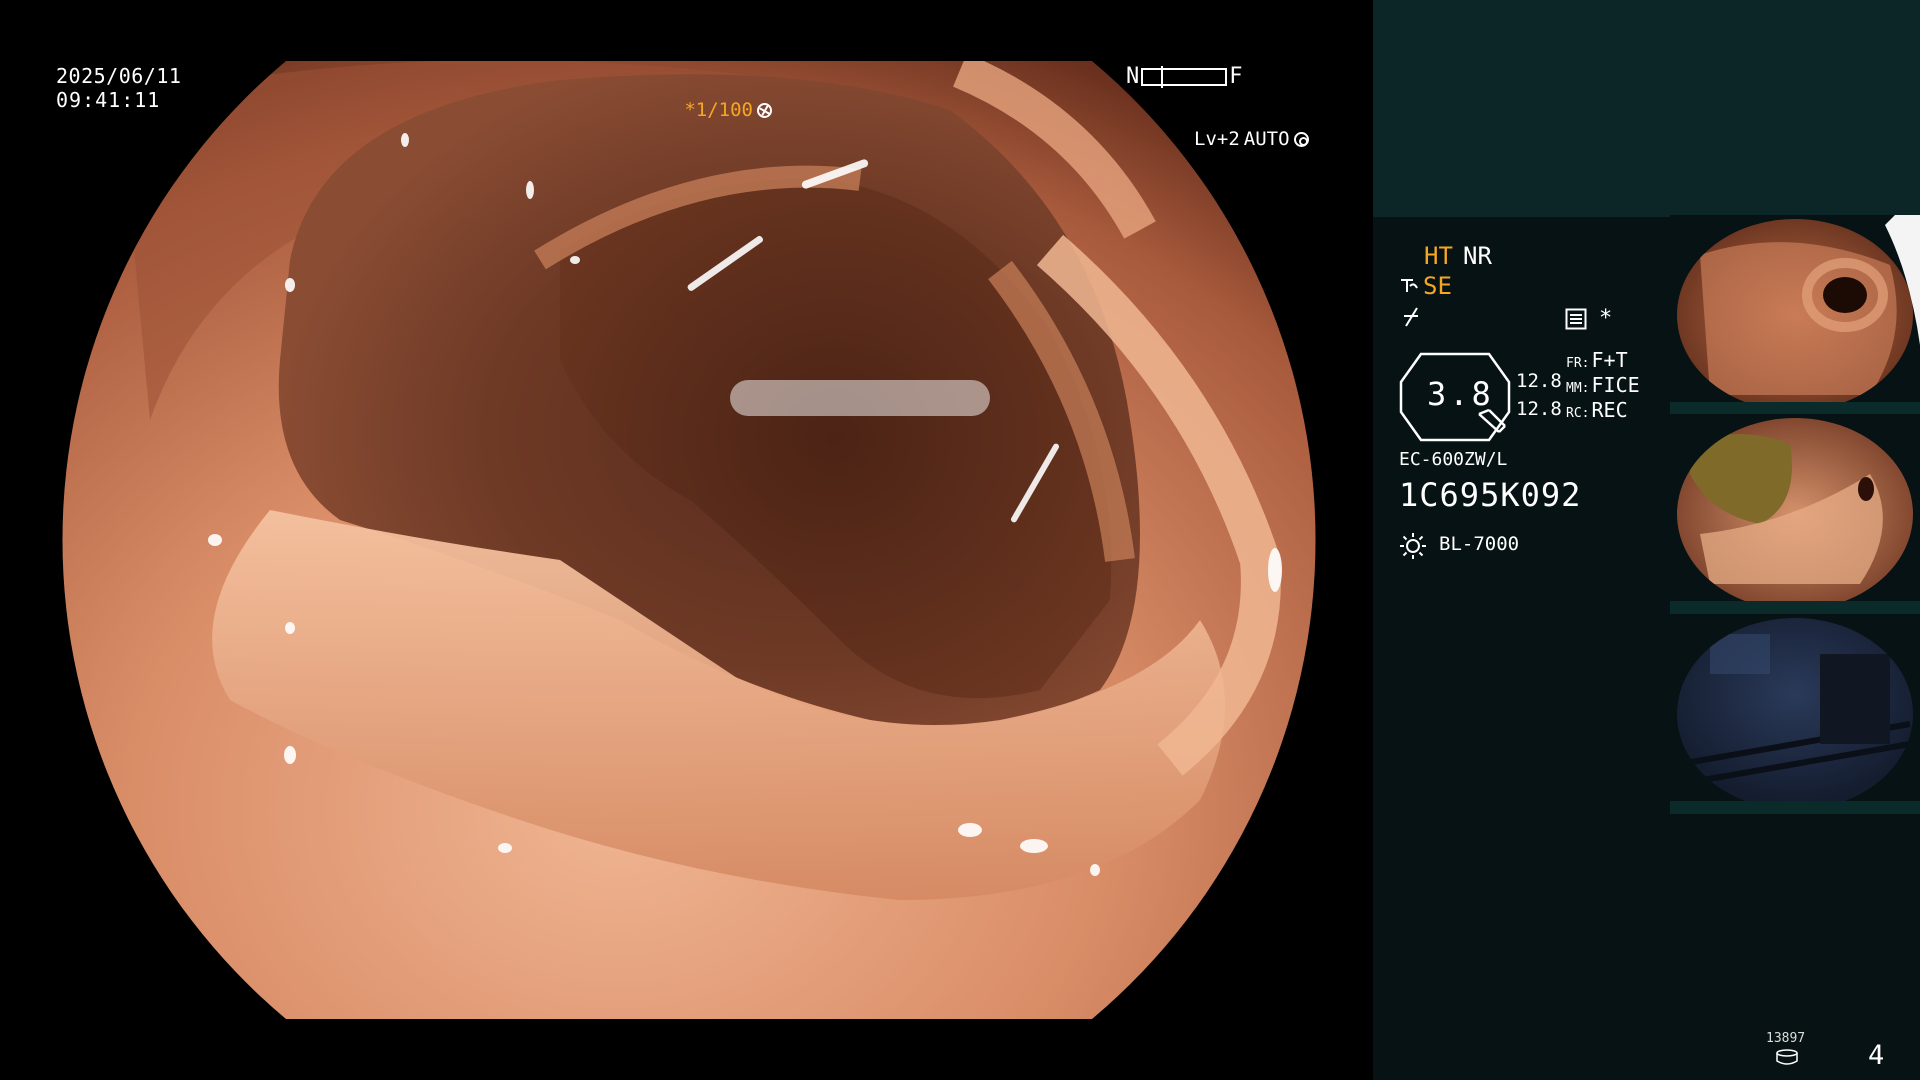 Image resolution: width=1920 pixels, height=1080 pixels. I want to click on focus-bar, so click(1184, 76).